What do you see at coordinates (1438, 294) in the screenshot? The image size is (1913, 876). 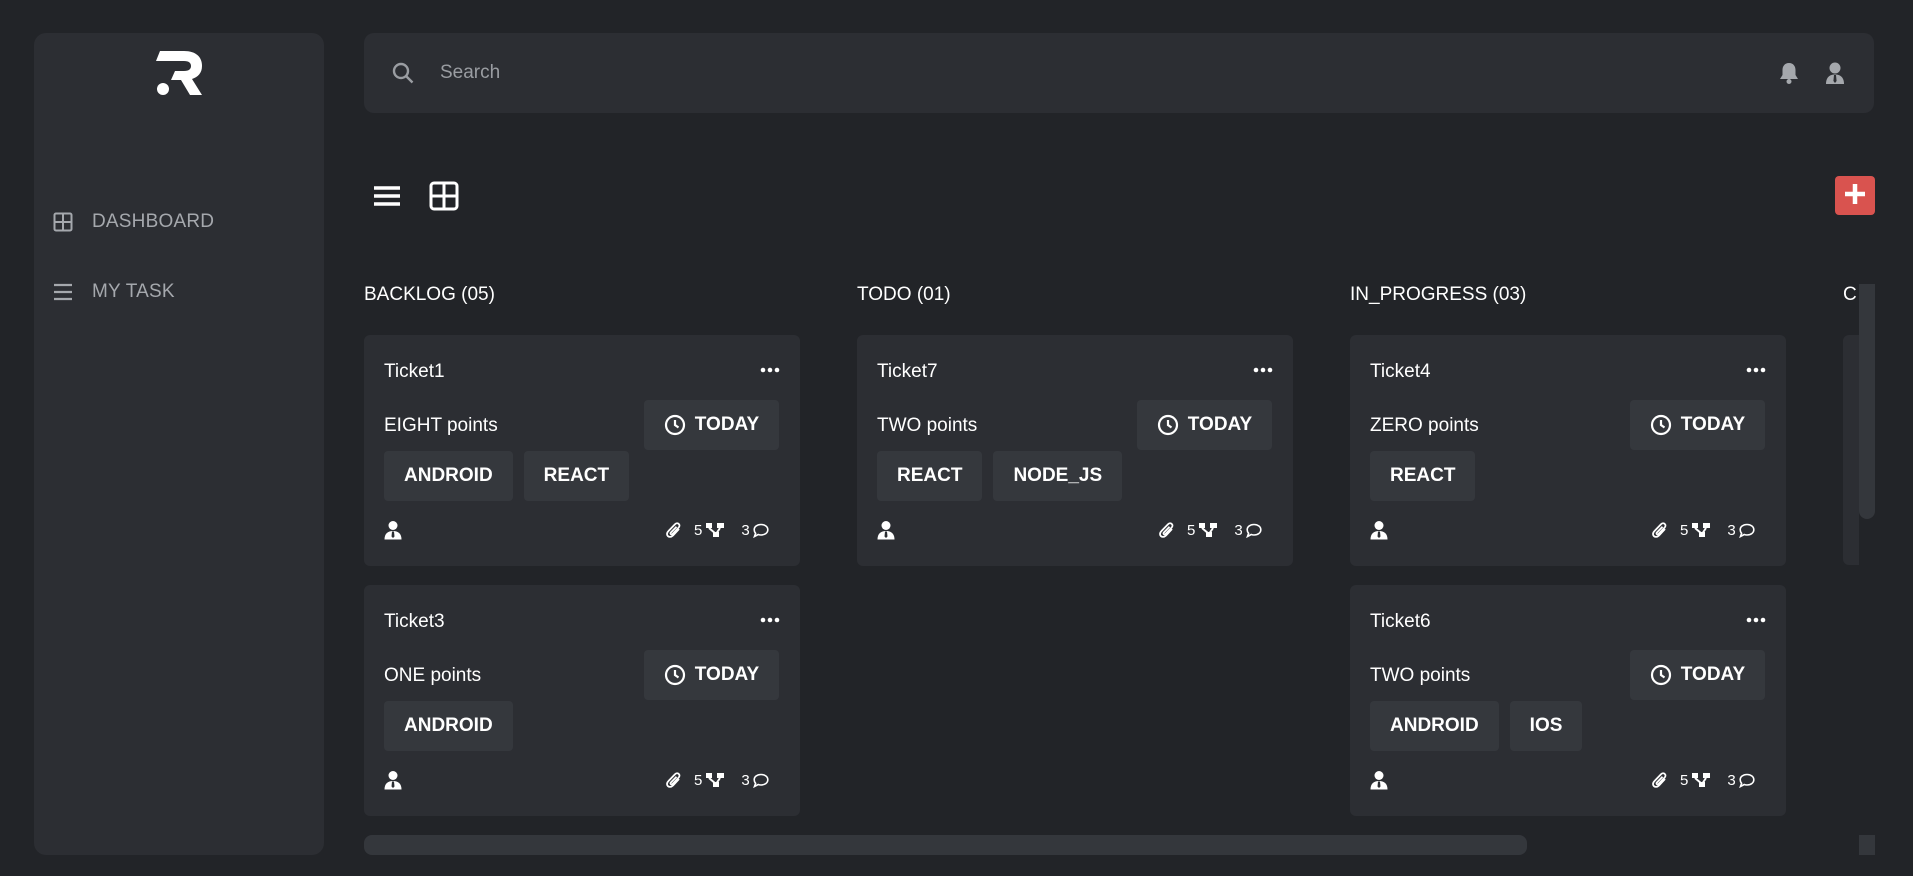 I see `column-title-in-progress: IN_PROGRESS (03)` at bounding box center [1438, 294].